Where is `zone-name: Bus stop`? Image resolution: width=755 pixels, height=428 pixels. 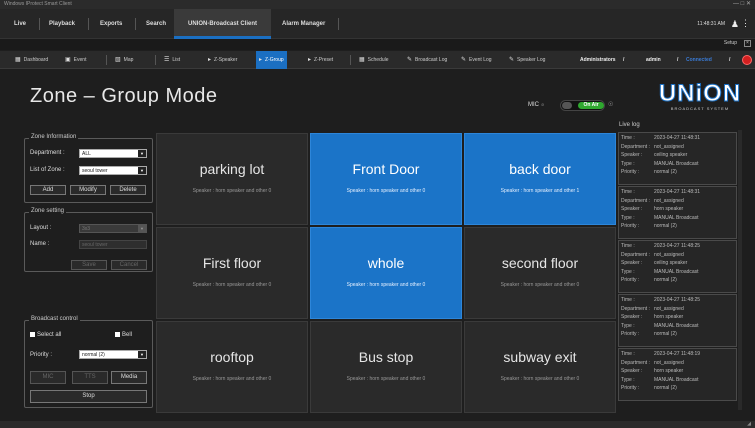 zone-name: Bus stop is located at coordinates (386, 357).